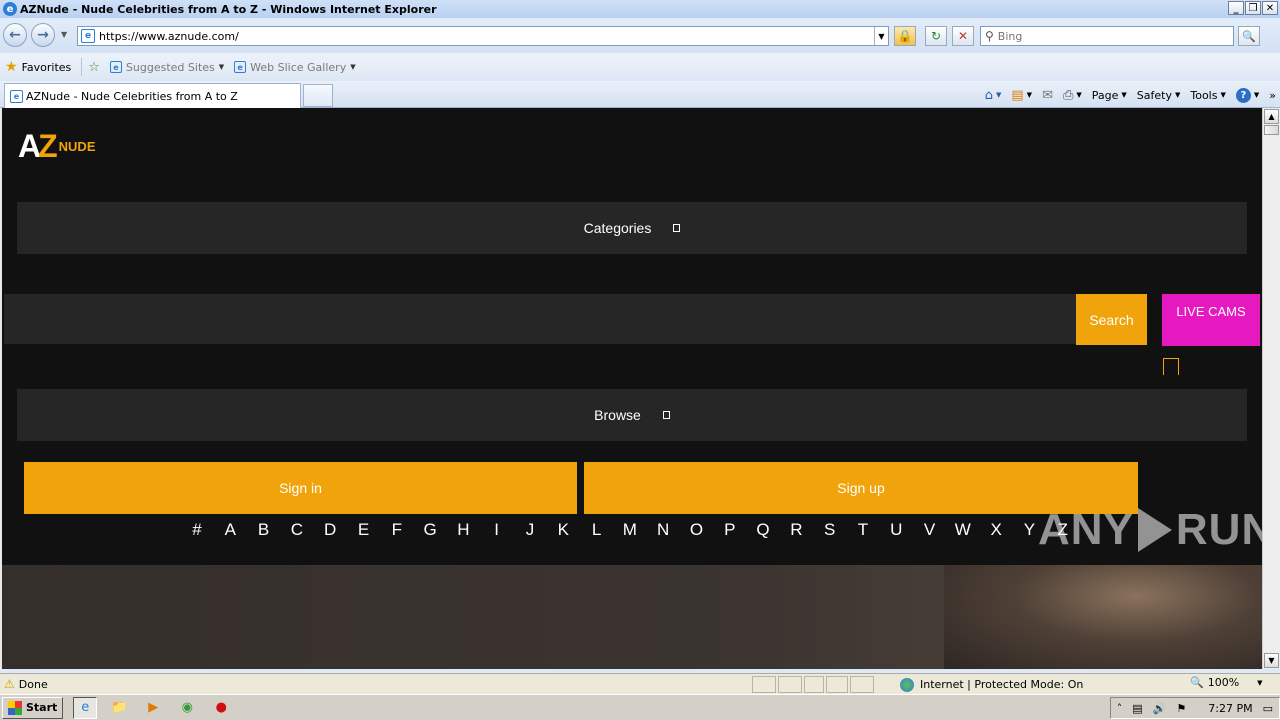 Image resolution: width=1280 pixels, height=720 pixels. What do you see at coordinates (230, 530) in the screenshot?
I see `letter-link: A` at bounding box center [230, 530].